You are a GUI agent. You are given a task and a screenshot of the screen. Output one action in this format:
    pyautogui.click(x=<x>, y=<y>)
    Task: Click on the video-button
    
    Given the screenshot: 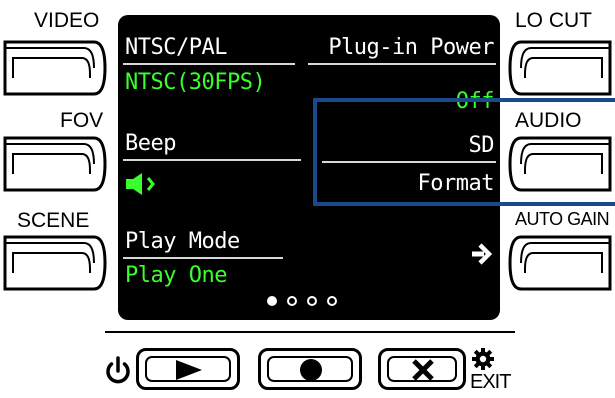 What is the action you would take?
    pyautogui.click(x=54, y=68)
    